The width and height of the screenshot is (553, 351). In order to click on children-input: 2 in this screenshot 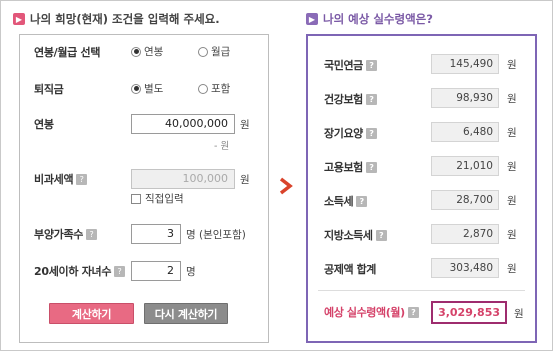, I will do `click(156, 271)`.